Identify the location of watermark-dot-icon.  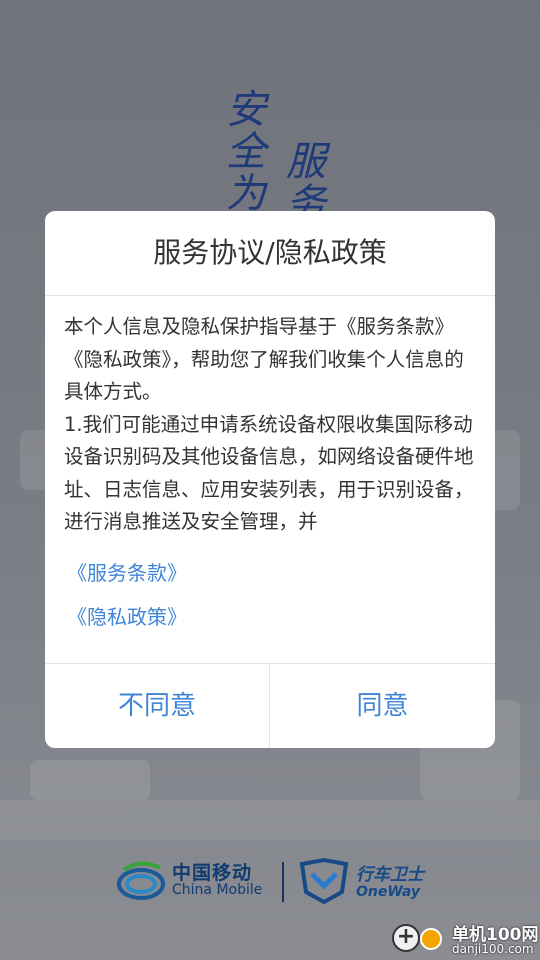
(431, 939).